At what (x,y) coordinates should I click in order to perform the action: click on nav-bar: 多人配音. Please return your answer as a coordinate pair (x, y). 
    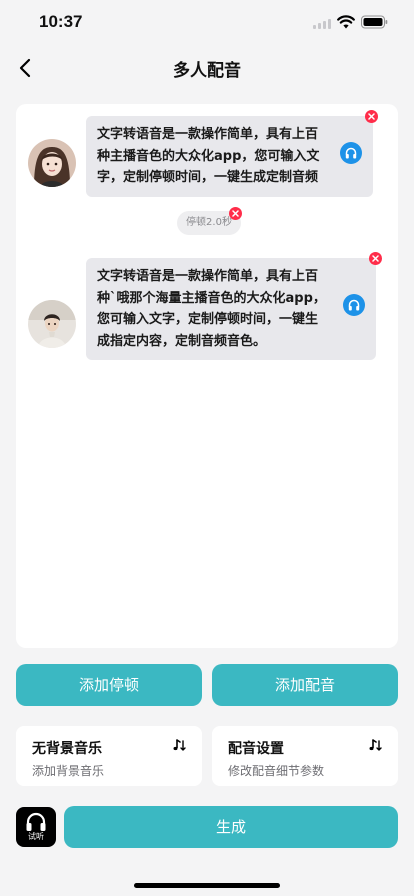
    Looking at the image, I should click on (207, 68).